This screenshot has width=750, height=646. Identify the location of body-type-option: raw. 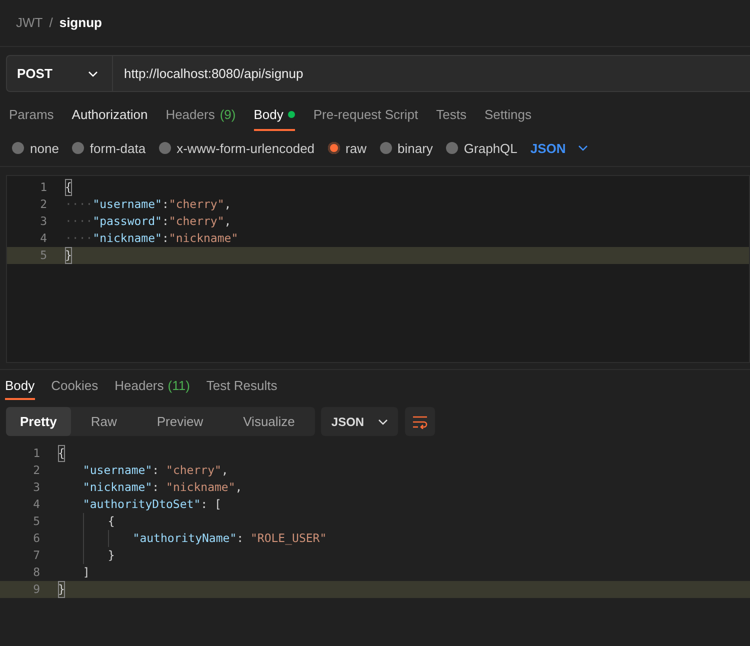
(347, 148).